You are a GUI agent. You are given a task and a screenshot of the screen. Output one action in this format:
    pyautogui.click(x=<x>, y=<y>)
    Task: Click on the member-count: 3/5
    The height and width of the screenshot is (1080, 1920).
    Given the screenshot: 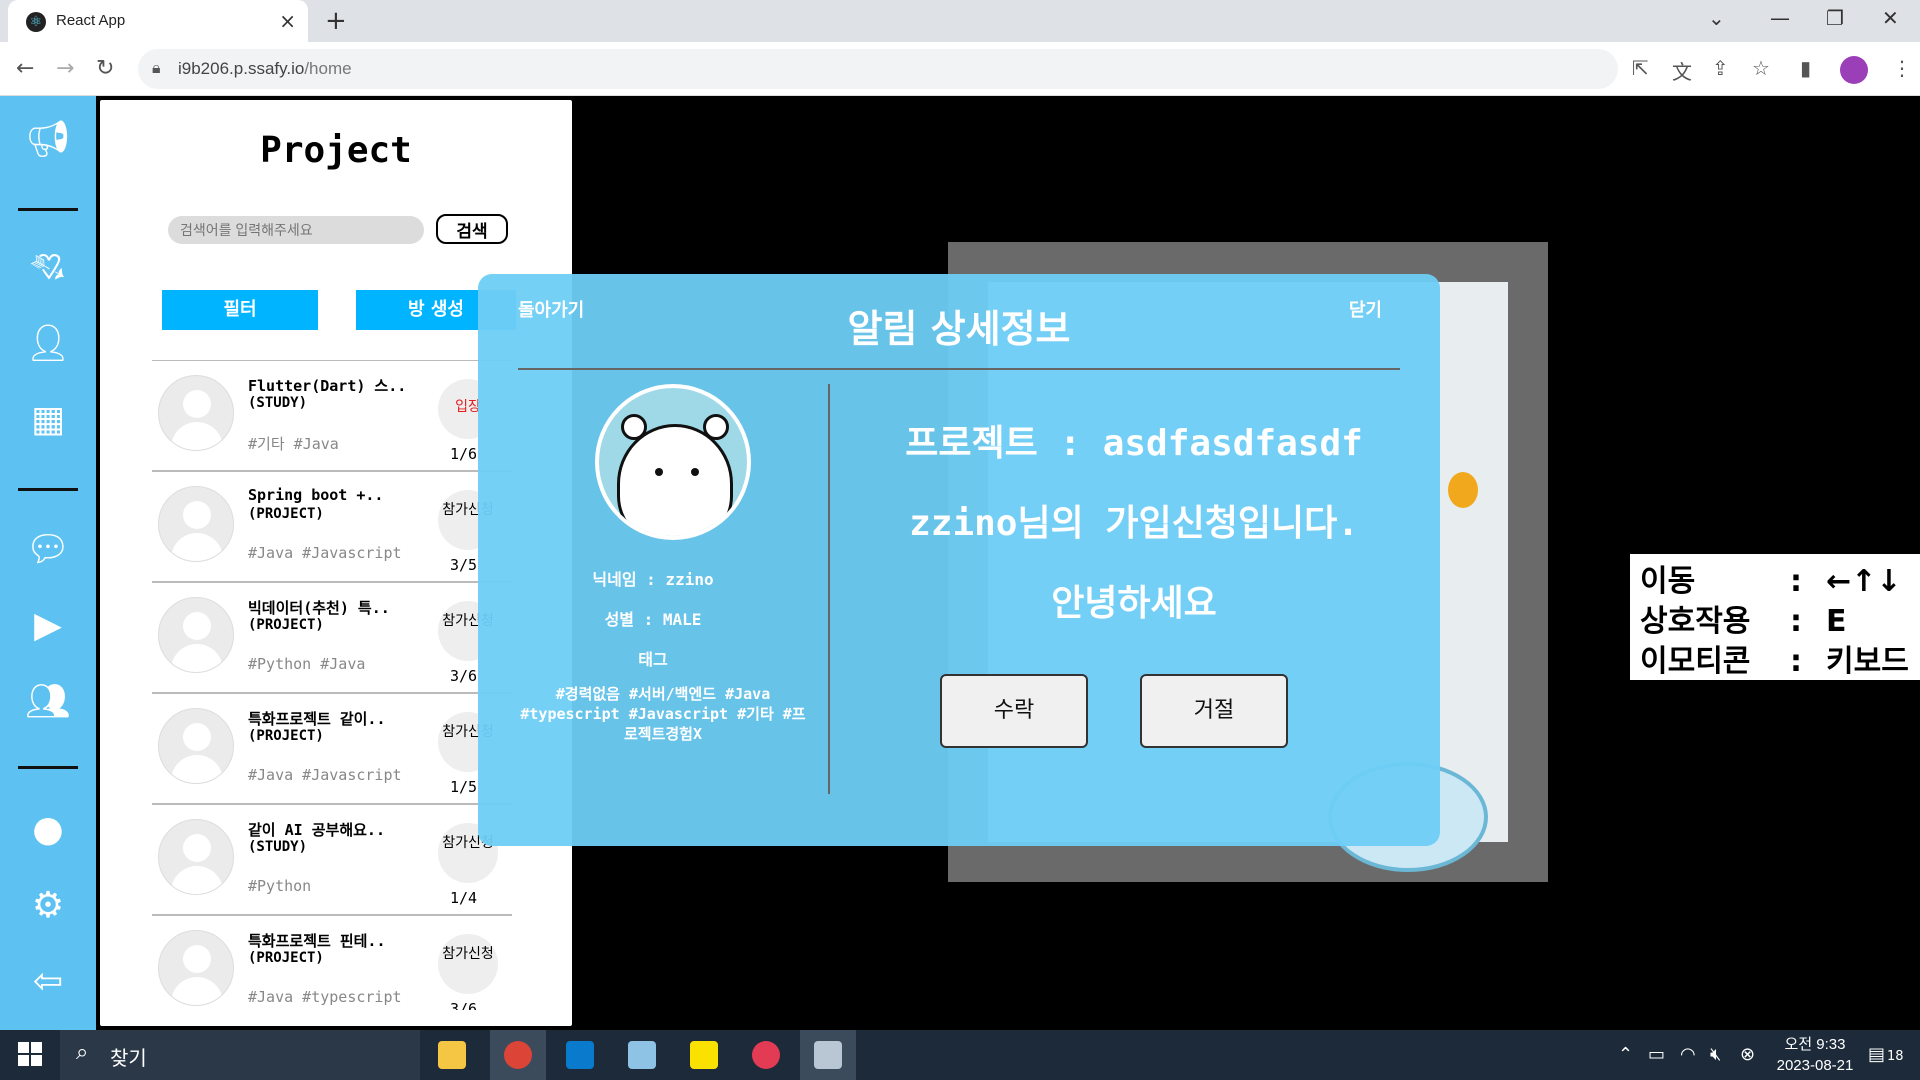 What is the action you would take?
    pyautogui.click(x=464, y=565)
    